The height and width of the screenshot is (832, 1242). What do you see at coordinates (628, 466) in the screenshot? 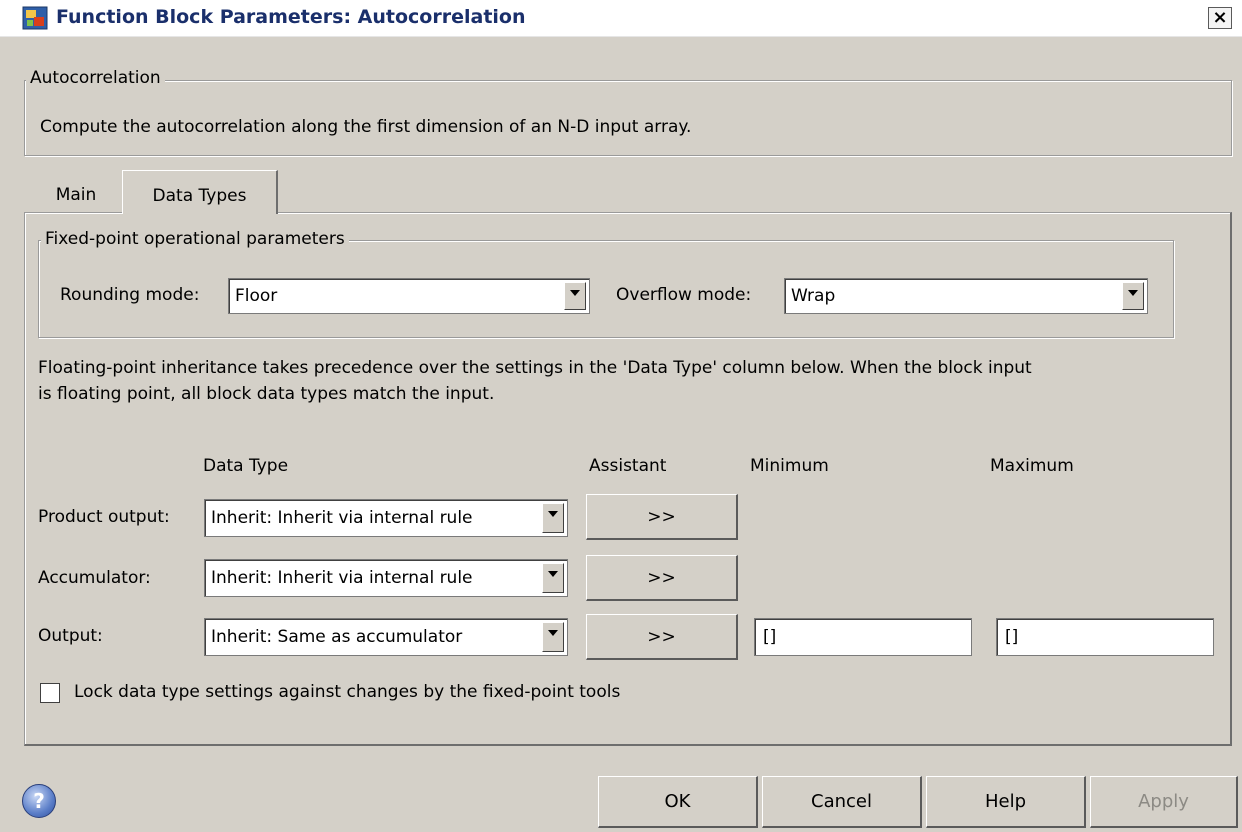
I see `header-assistant: Assistant` at bounding box center [628, 466].